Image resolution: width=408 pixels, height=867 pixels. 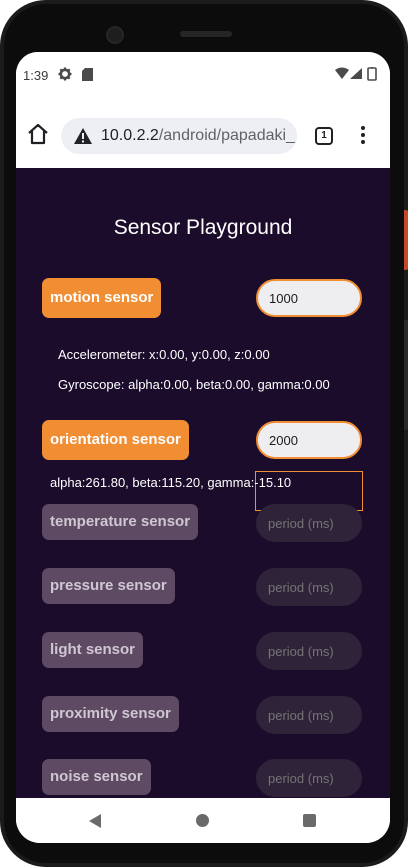 I want to click on proximity-sensor-button: proximity sensor, so click(x=110, y=714).